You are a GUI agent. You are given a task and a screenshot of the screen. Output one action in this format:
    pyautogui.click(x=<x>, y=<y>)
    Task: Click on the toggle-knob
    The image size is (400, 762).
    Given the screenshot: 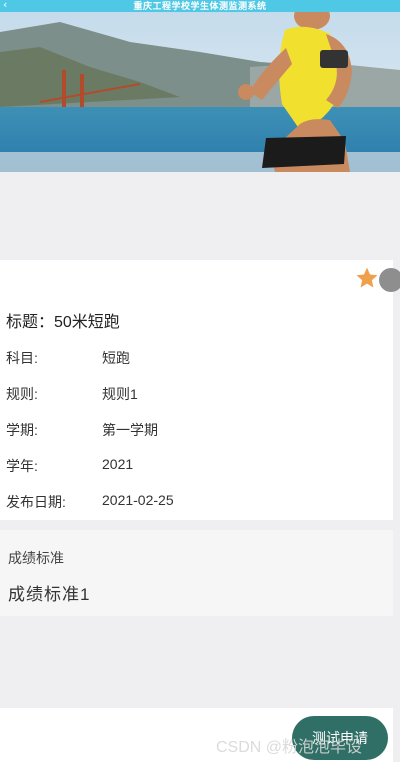 What is the action you would take?
    pyautogui.click(x=389, y=280)
    